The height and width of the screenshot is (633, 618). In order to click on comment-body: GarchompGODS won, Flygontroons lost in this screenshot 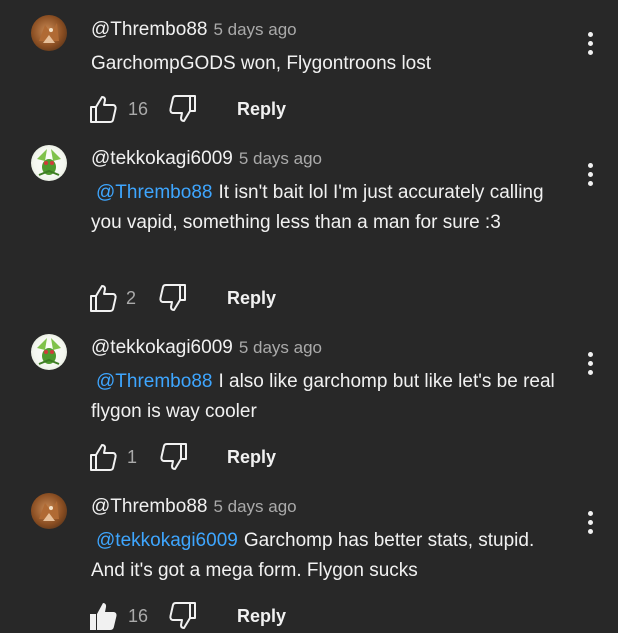, I will do `click(261, 63)`.